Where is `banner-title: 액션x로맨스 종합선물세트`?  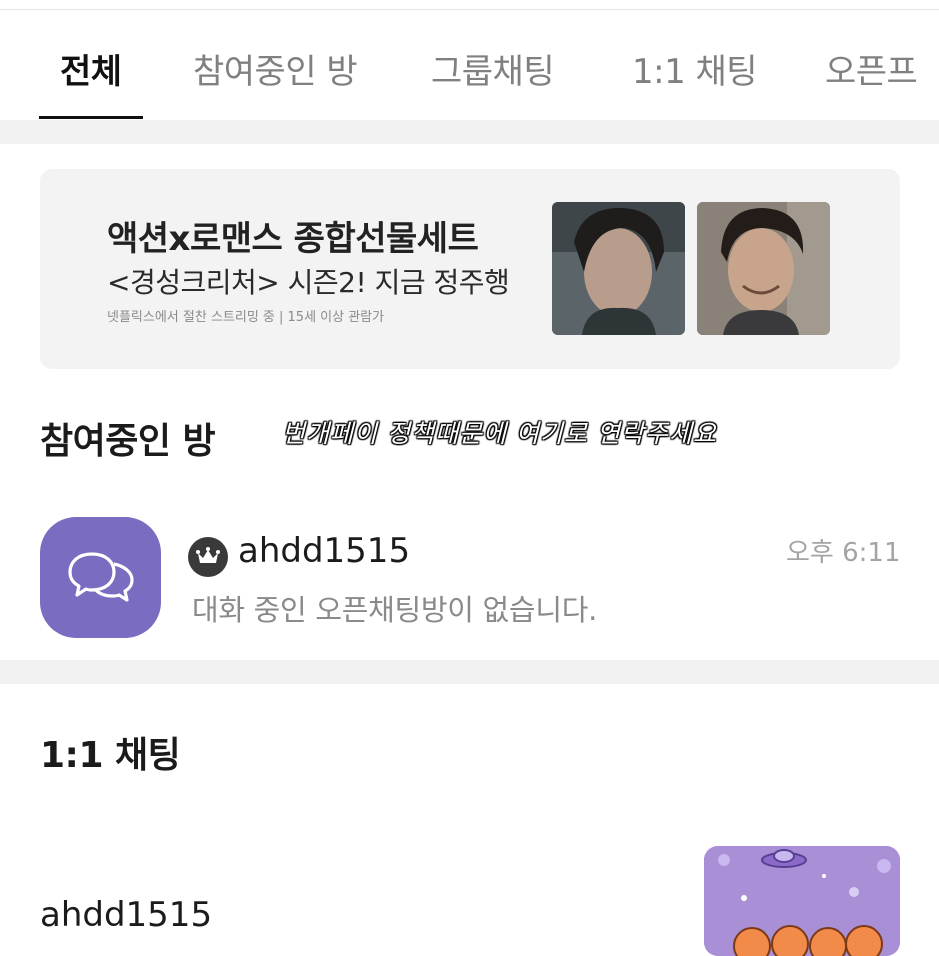 banner-title: 액션x로맨스 종합선물세트 is located at coordinates (293, 239).